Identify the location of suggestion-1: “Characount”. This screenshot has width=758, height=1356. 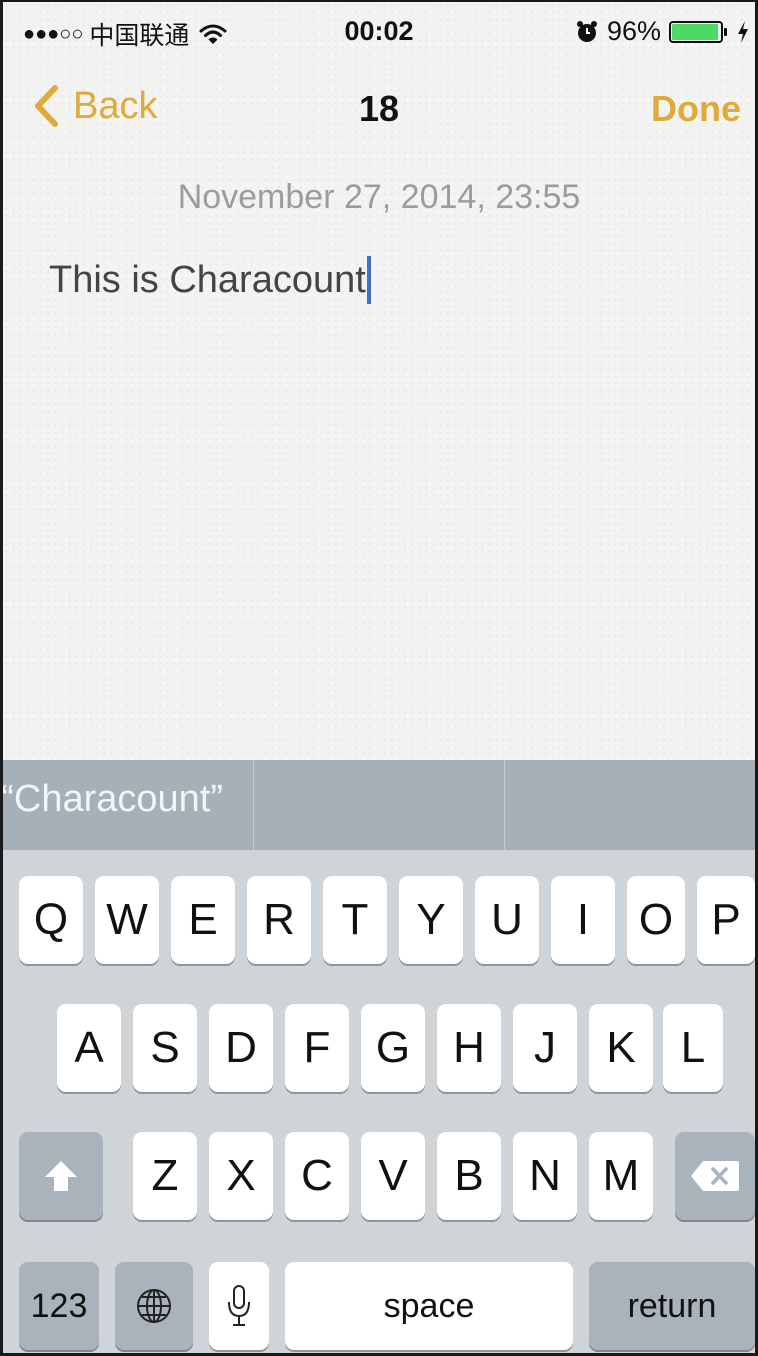
(128, 805).